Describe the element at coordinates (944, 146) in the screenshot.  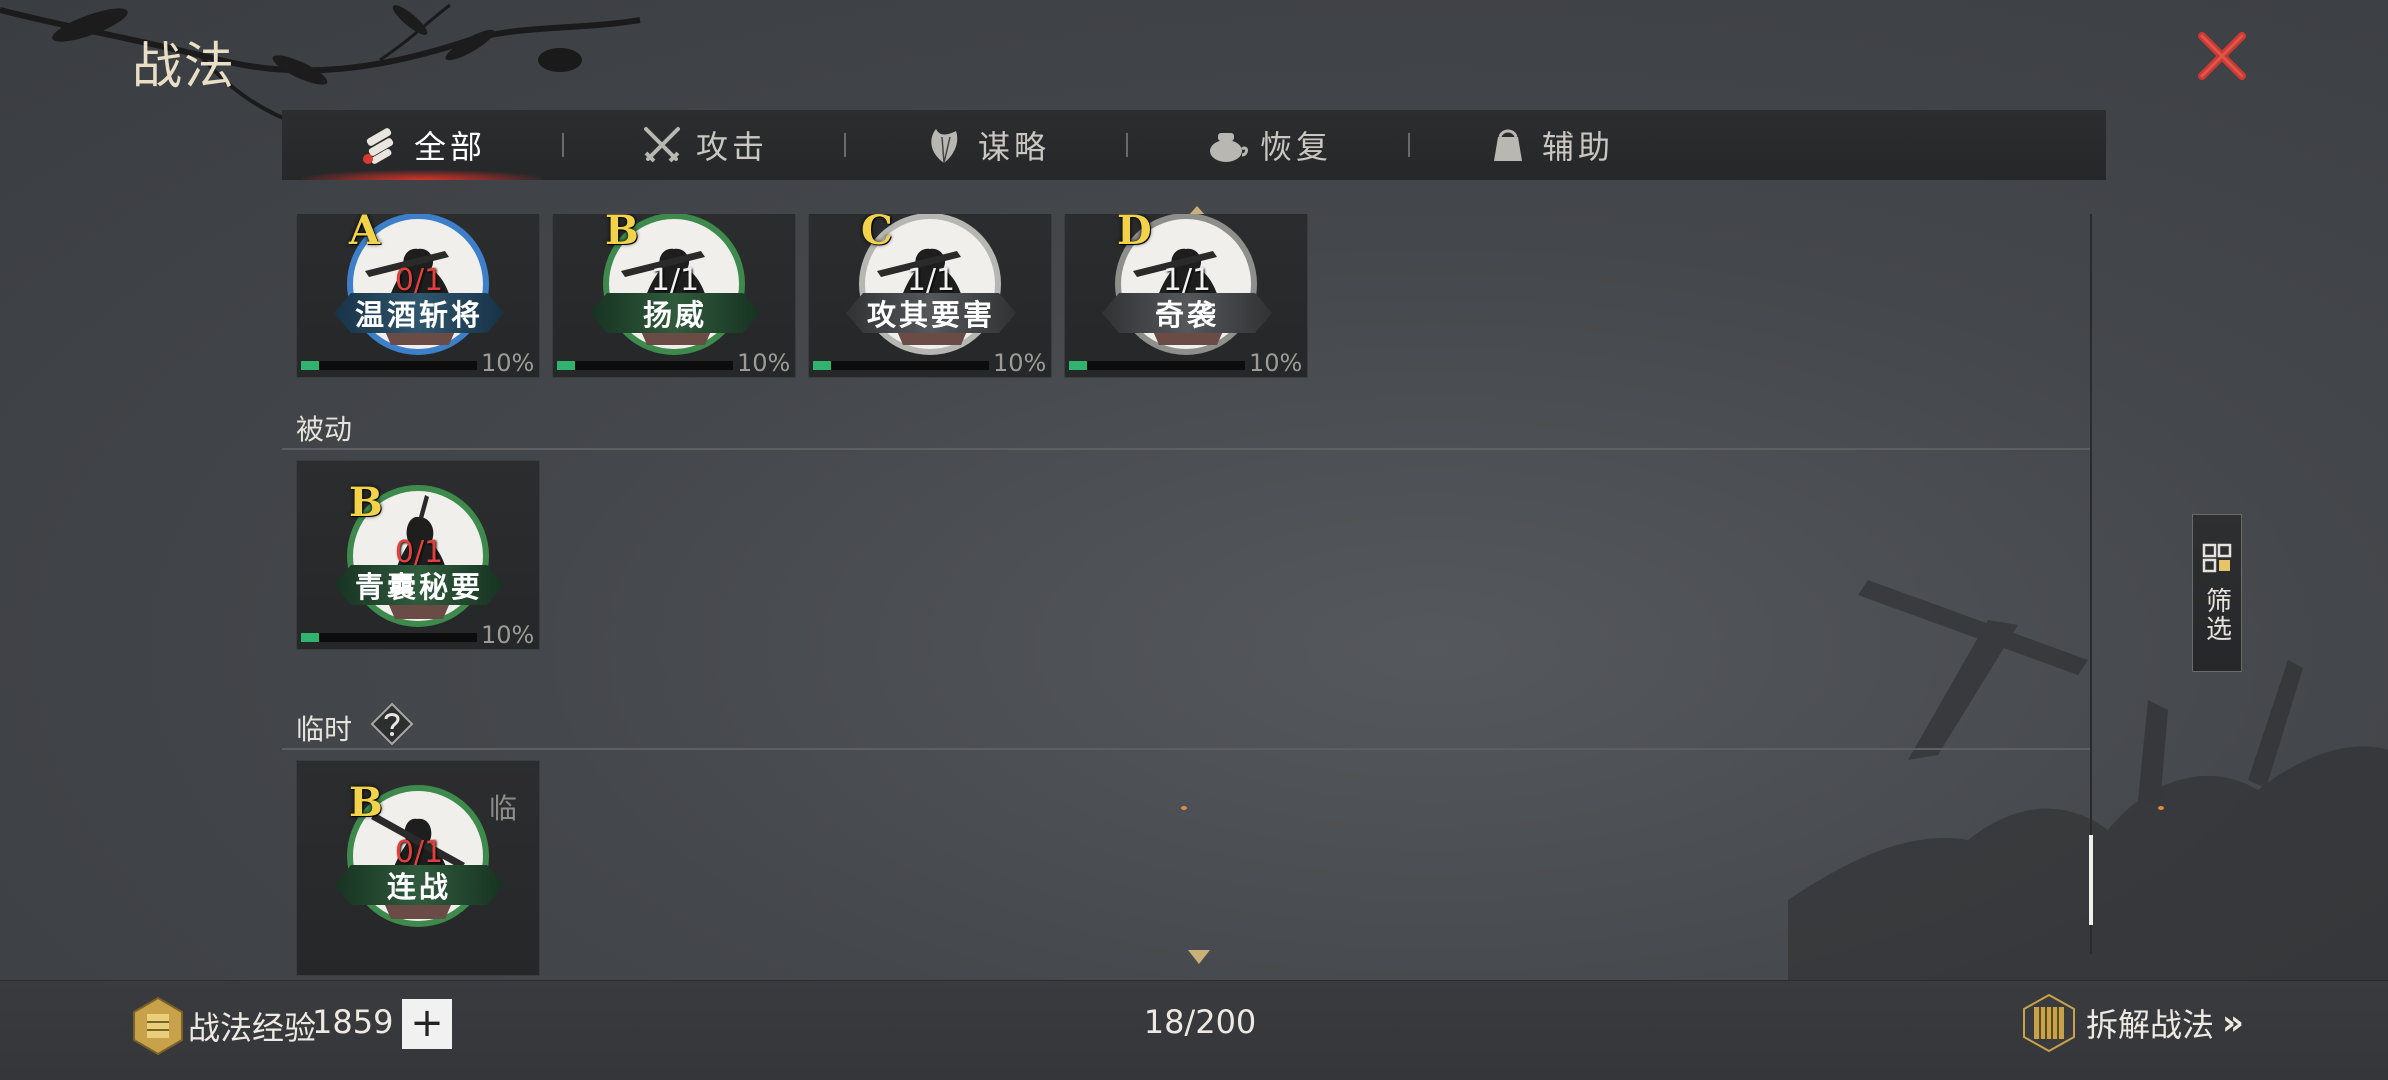
I see `feather-fan-icon` at that location.